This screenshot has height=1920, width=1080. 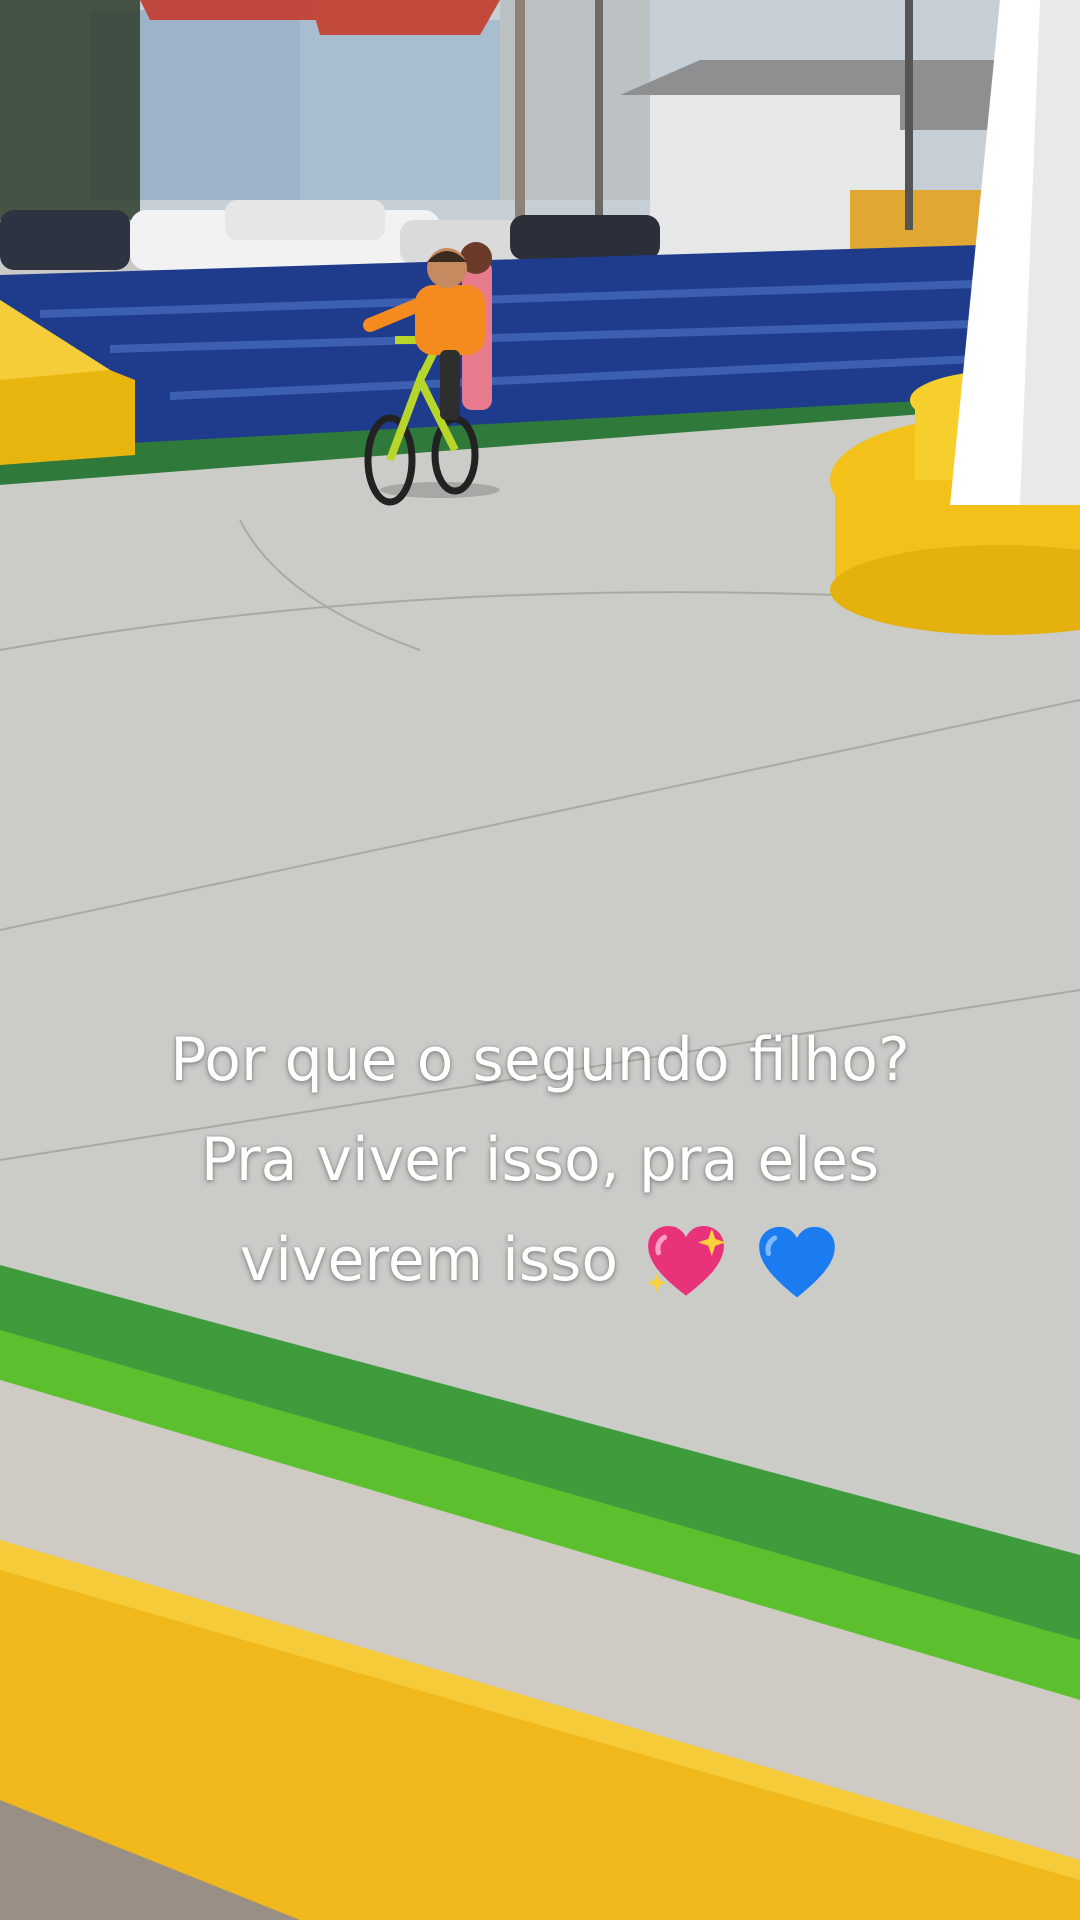 I want to click on caption-line-2: Pra viver isso, pra eles, so click(x=540, y=1160).